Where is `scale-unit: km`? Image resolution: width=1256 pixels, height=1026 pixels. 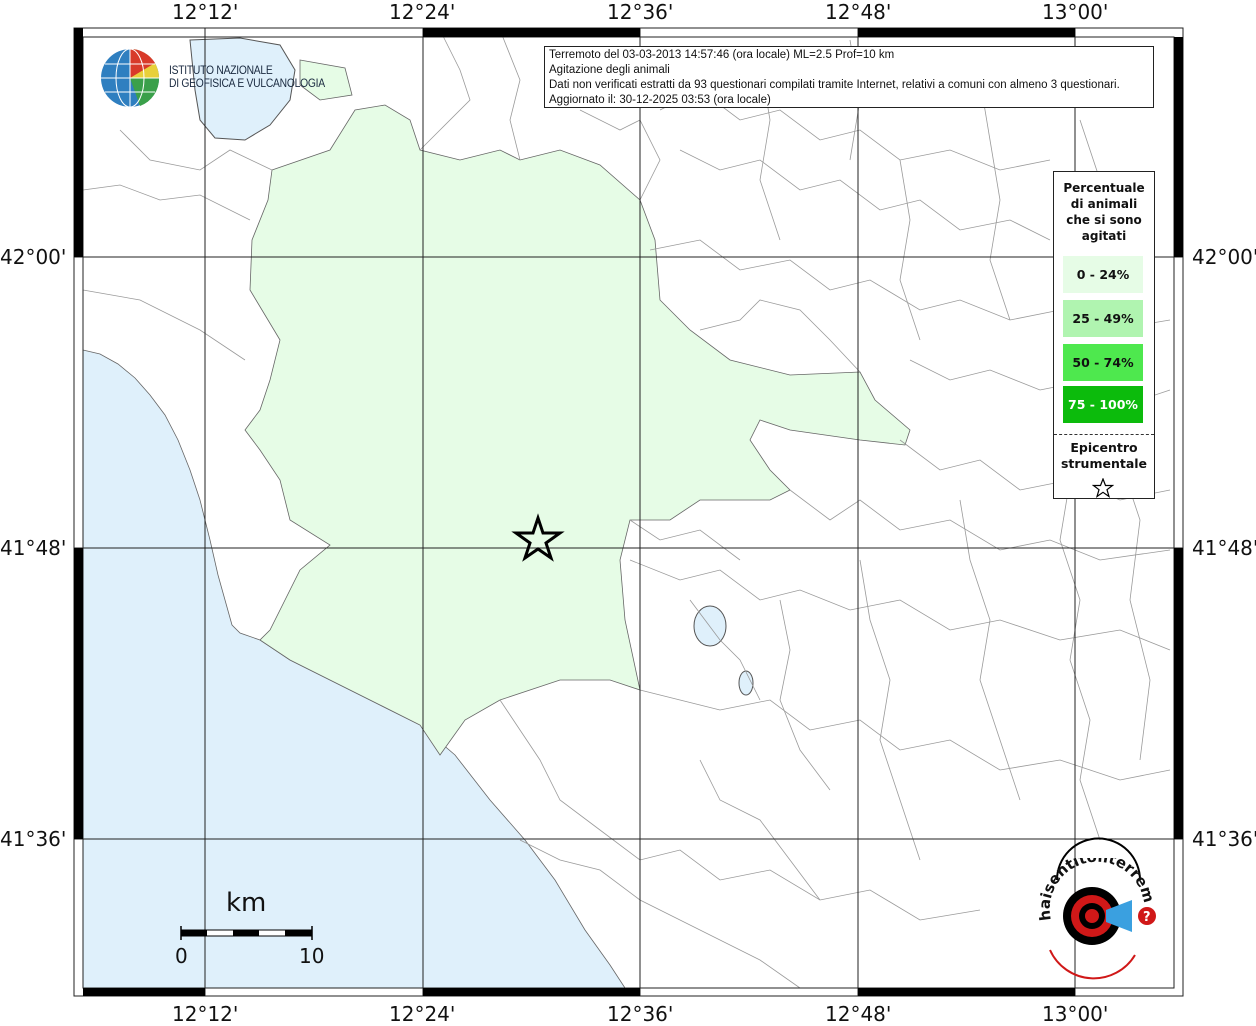 scale-unit: km is located at coordinates (246, 903).